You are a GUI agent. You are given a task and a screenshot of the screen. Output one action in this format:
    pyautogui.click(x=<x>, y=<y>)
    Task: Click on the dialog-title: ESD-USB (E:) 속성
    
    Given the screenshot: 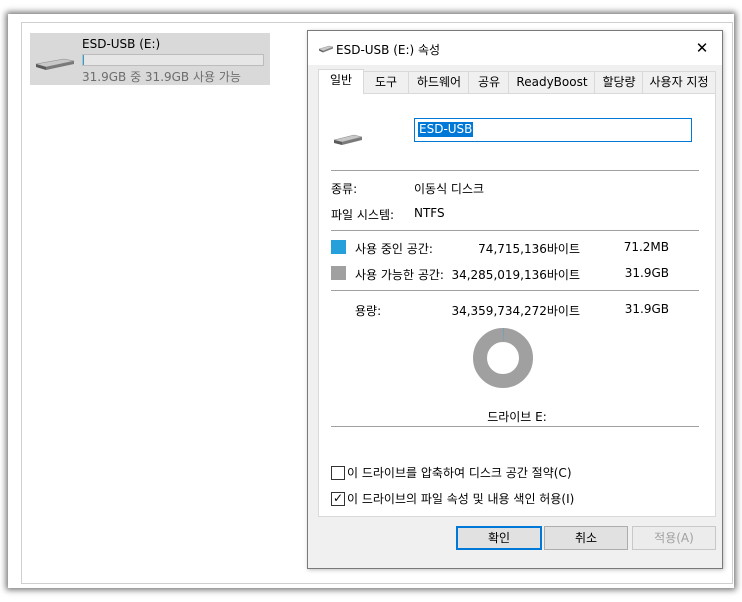 What is the action you would take?
    pyautogui.click(x=388, y=50)
    